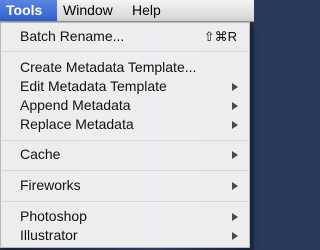 The width and height of the screenshot is (320, 250). I want to click on menu-item-label: Cache, so click(40, 154).